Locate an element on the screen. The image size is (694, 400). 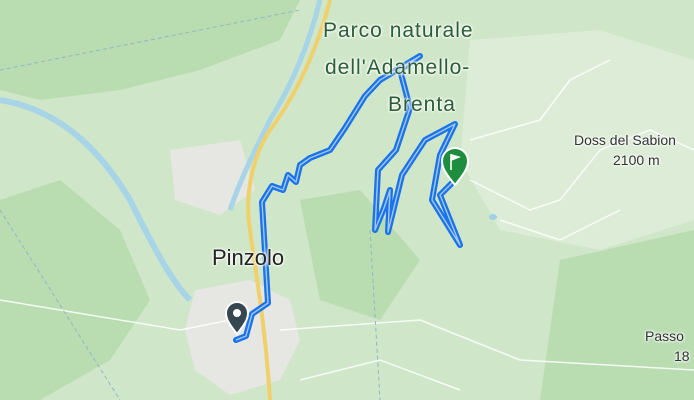
park-label-line1: Parco naturale is located at coordinates (398, 30).